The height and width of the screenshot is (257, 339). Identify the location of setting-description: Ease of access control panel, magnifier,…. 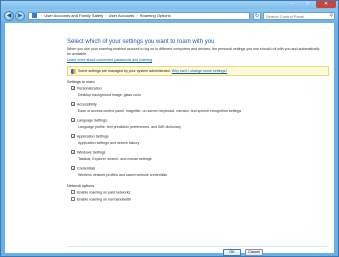
(160, 111).